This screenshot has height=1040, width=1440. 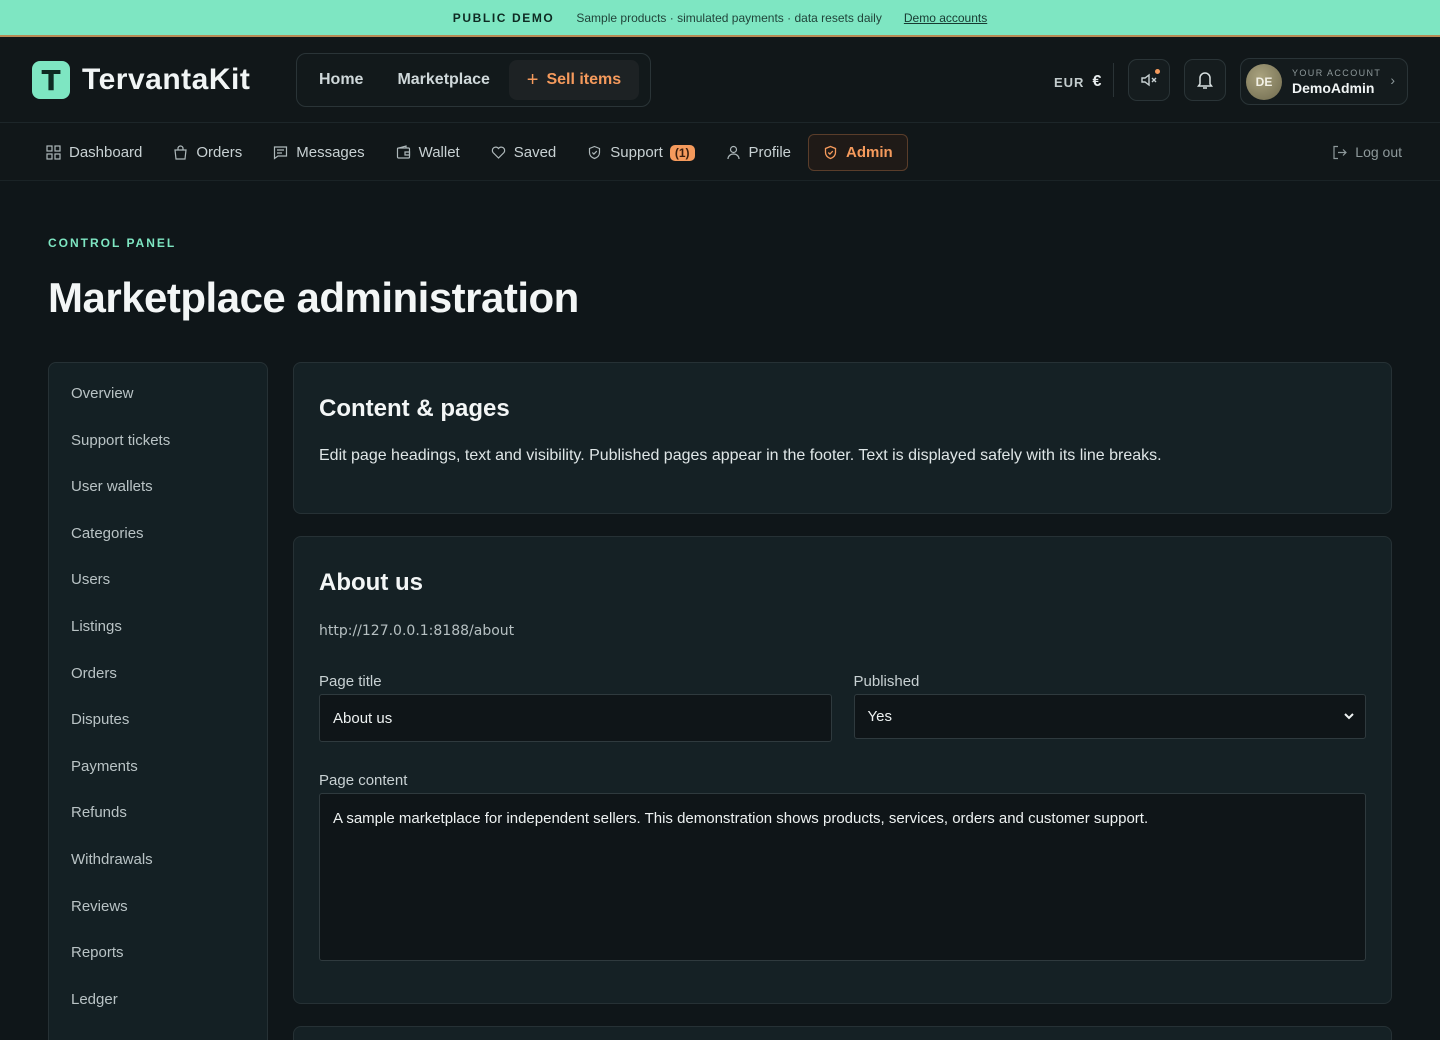 I want to click on sidebar-item-users: Users, so click(x=158, y=594).